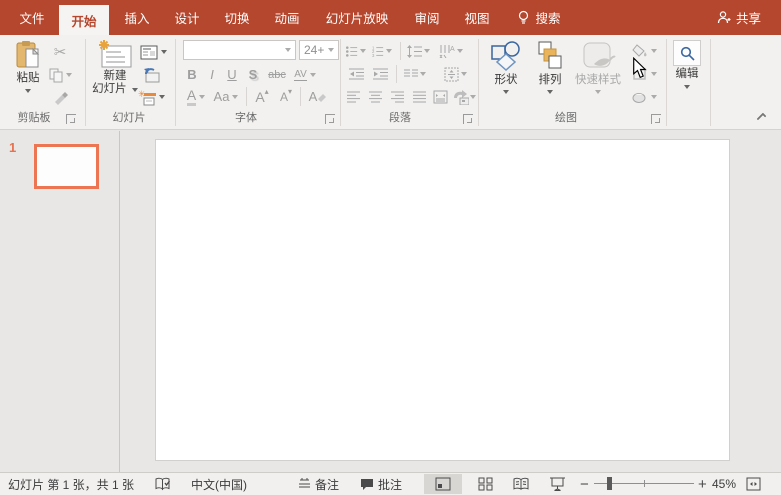  I want to click on language-button: 中文(中国), so click(219, 484).